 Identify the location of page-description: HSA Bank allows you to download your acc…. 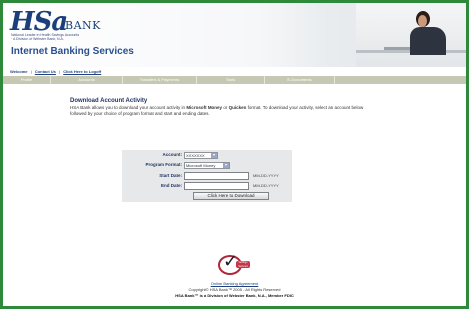
(225, 111).